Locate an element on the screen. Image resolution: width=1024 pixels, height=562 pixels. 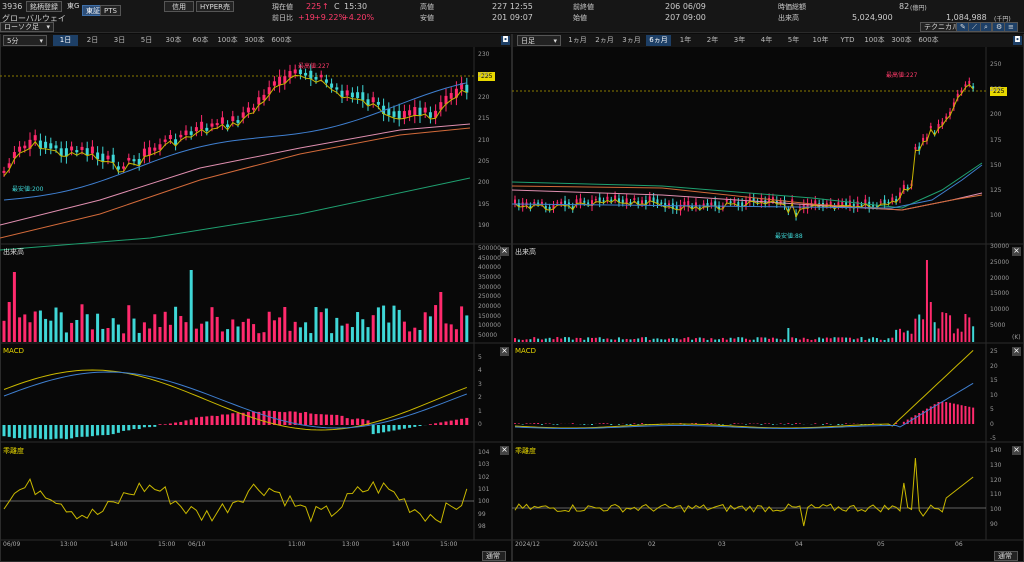
axis-tick-label: 130 is located at coordinates (996, 465).